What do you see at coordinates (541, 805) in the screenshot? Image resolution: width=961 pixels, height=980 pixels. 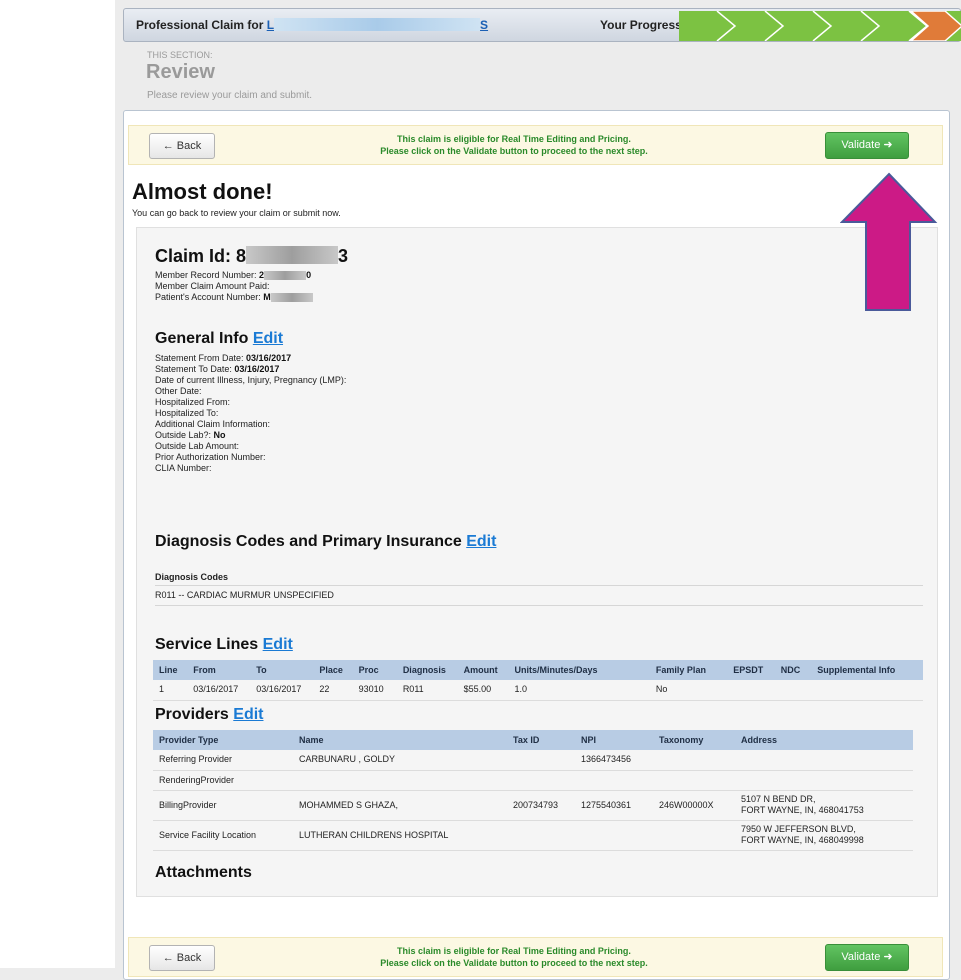 I see `provider-cell-tax-id: 200734793` at bounding box center [541, 805].